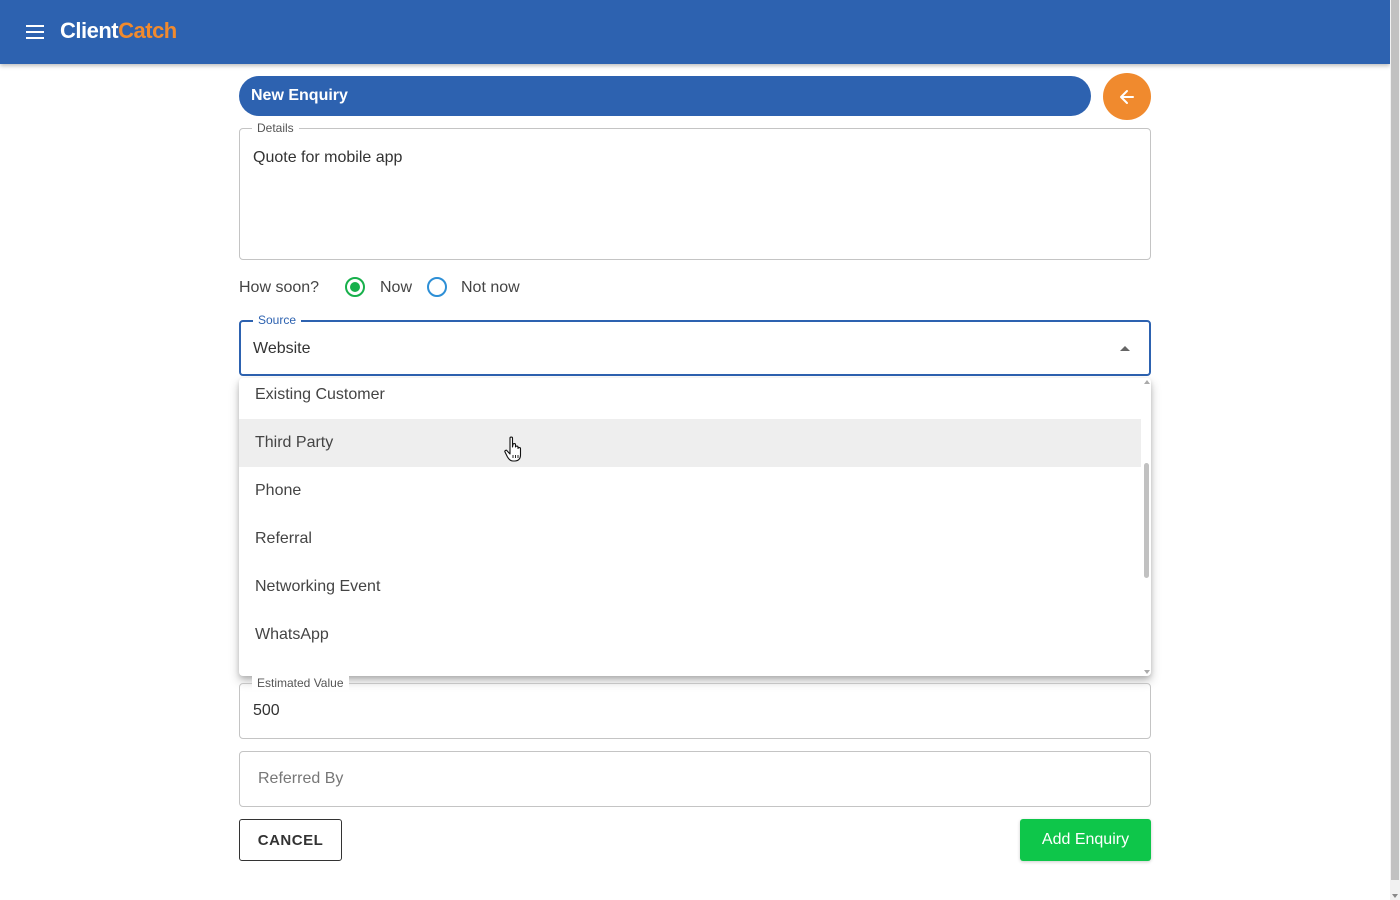  Describe the element at coordinates (277, 320) in the screenshot. I see `source-legend: Source` at that location.